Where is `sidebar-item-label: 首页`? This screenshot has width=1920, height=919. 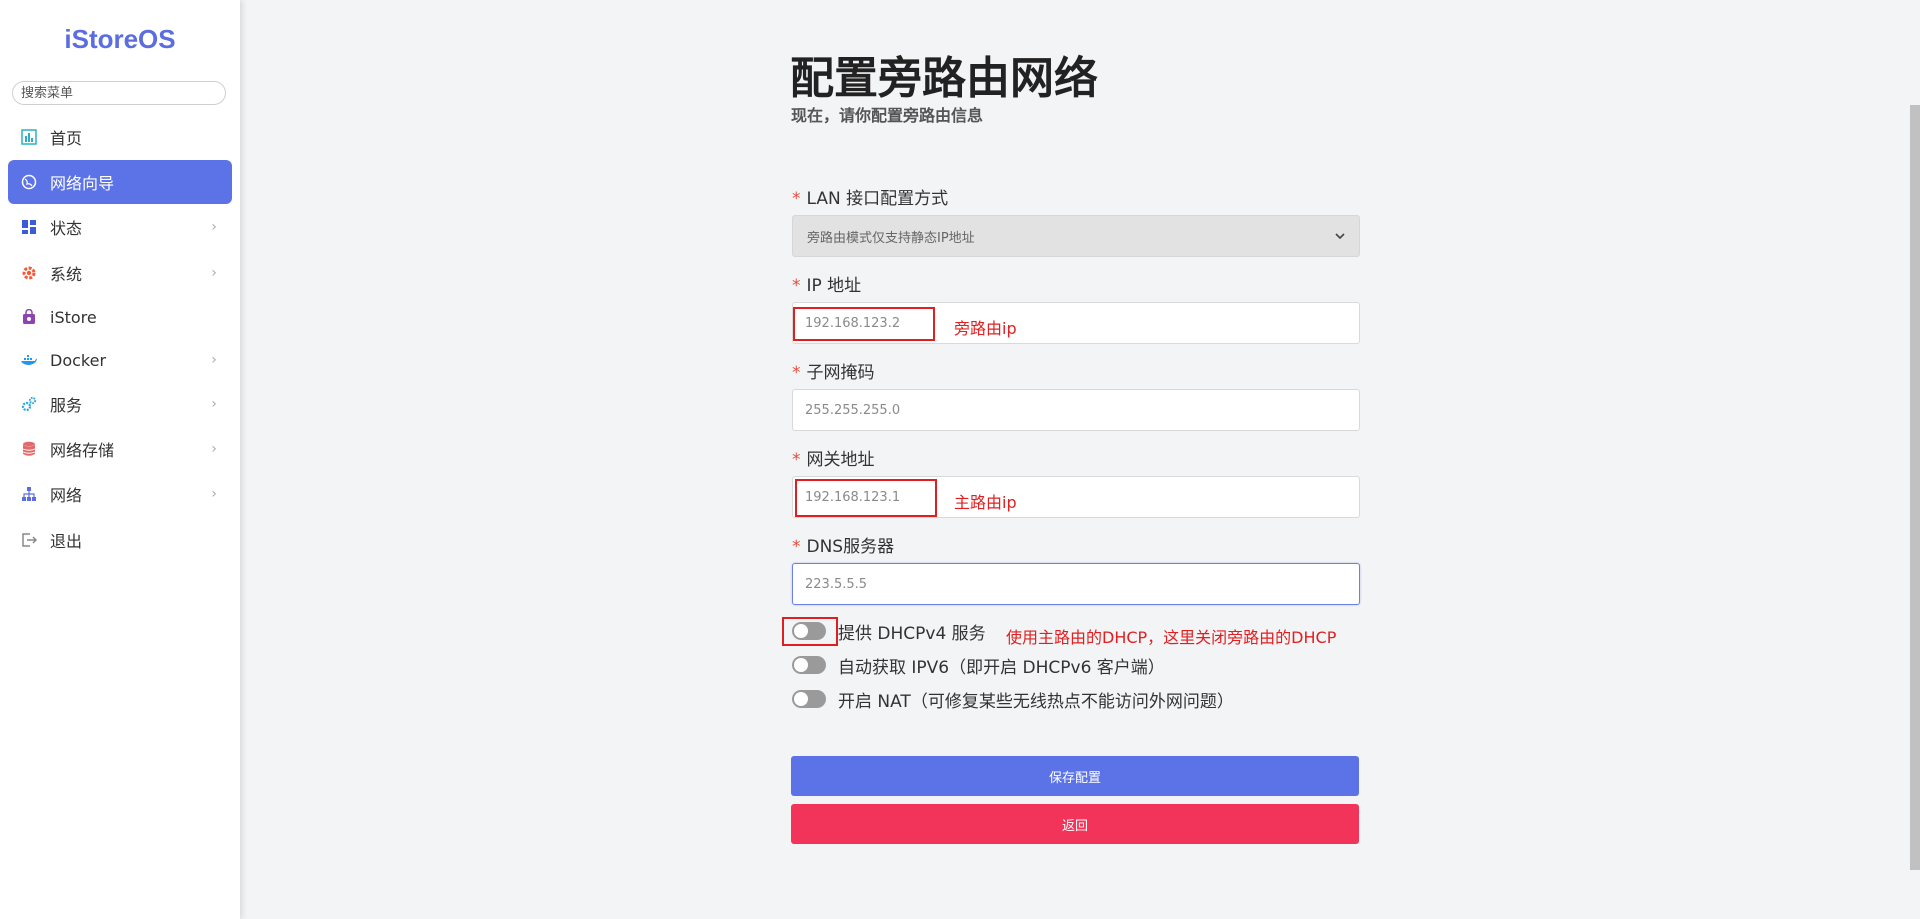 sidebar-item-label: 首页 is located at coordinates (66, 138).